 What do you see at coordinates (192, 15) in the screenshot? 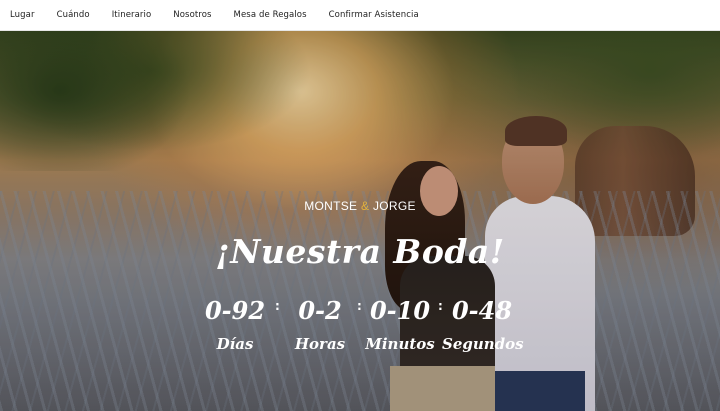
I see `nav-link-nosotros: Nosotros` at bounding box center [192, 15].